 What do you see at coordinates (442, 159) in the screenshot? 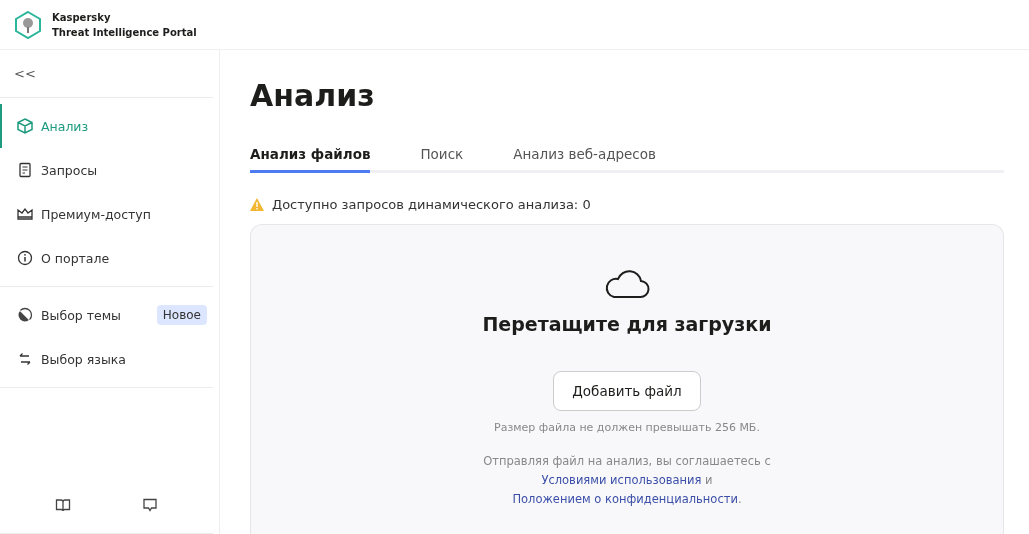
I see `tab: Поиск` at bounding box center [442, 159].